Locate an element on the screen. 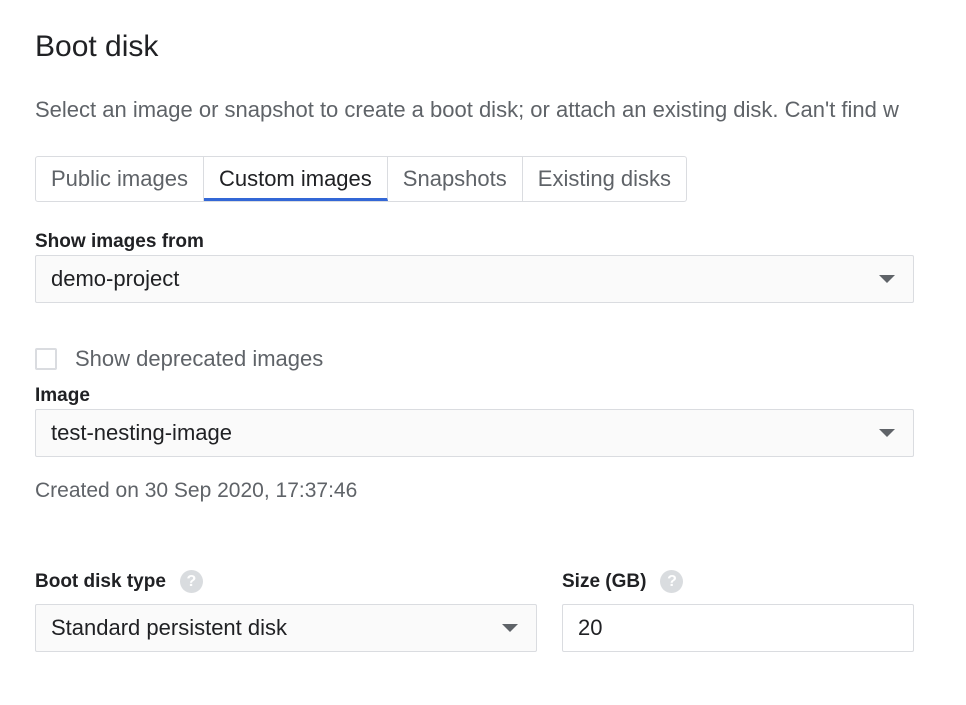  image-value: test-nesting-image is located at coordinates (141, 432).